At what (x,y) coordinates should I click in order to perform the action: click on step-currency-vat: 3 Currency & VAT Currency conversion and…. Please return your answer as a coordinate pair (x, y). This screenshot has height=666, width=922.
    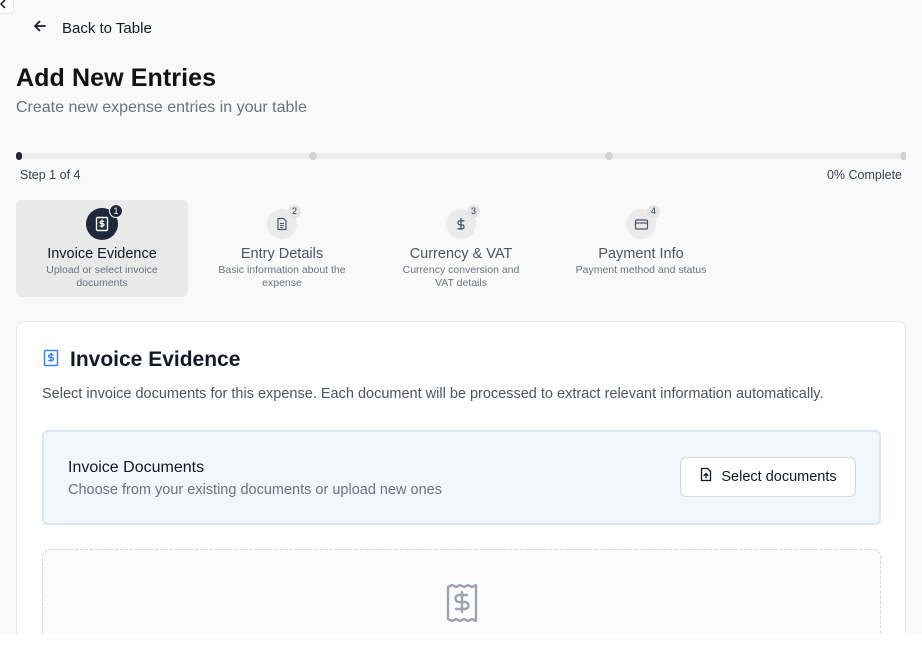
    Looking at the image, I should click on (461, 248).